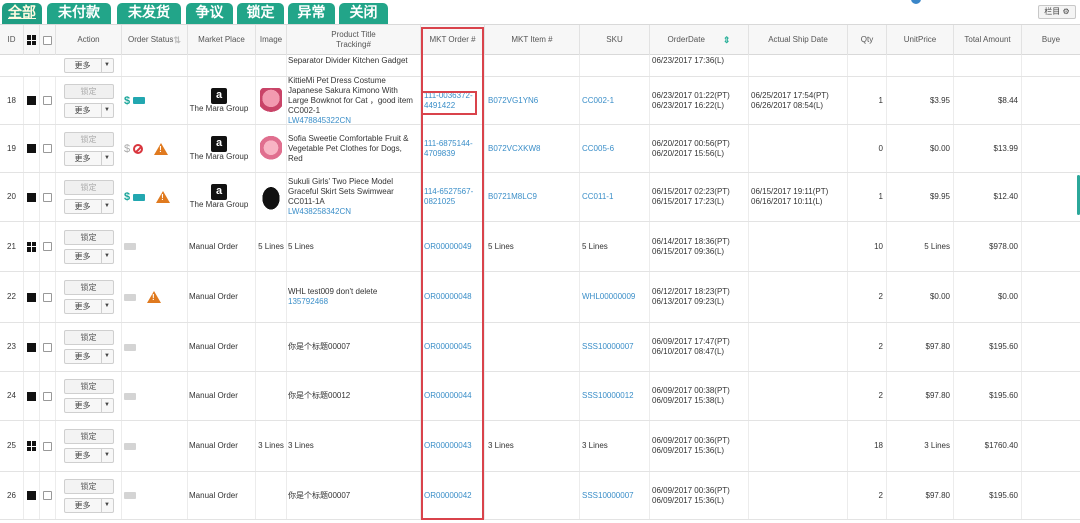  Describe the element at coordinates (209, 13) in the screenshot. I see `tab-4: 争议` at that location.